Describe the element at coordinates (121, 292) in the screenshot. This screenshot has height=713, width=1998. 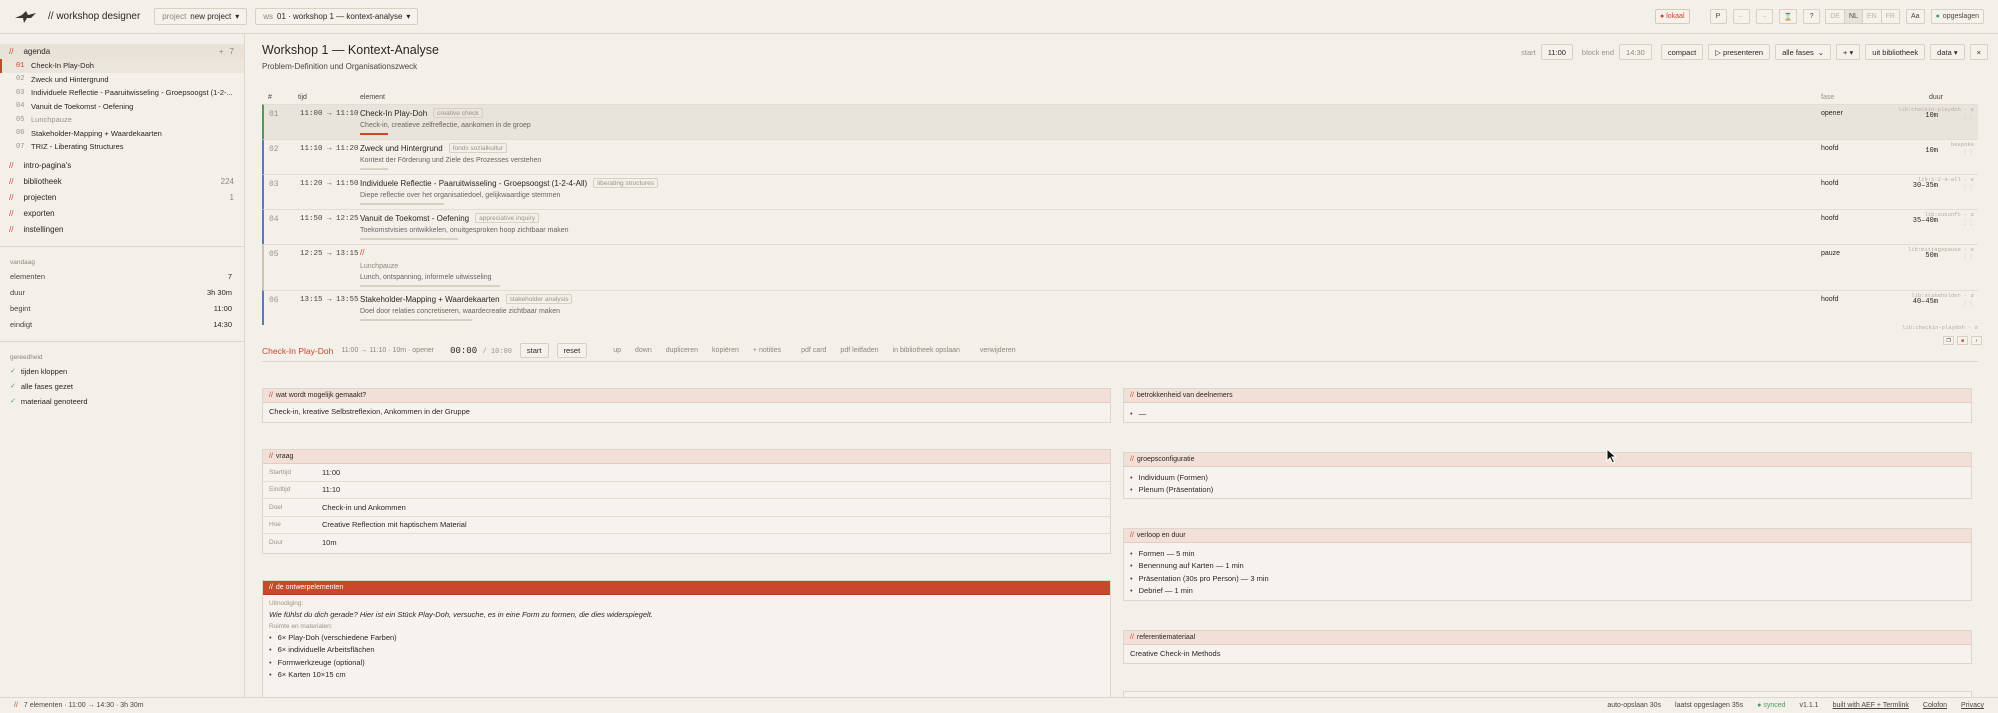
I see `stat-duration: duur 3h 30m` at that location.